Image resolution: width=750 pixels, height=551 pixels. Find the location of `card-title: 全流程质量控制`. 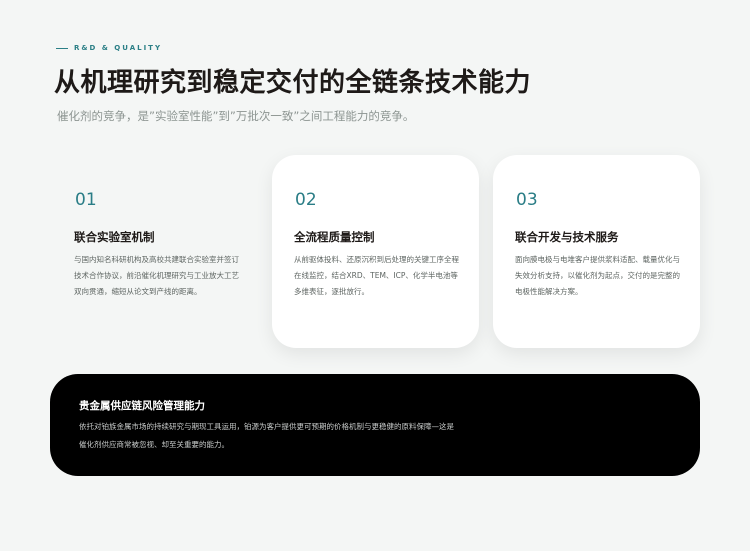

card-title: 全流程质量控制 is located at coordinates (334, 237).